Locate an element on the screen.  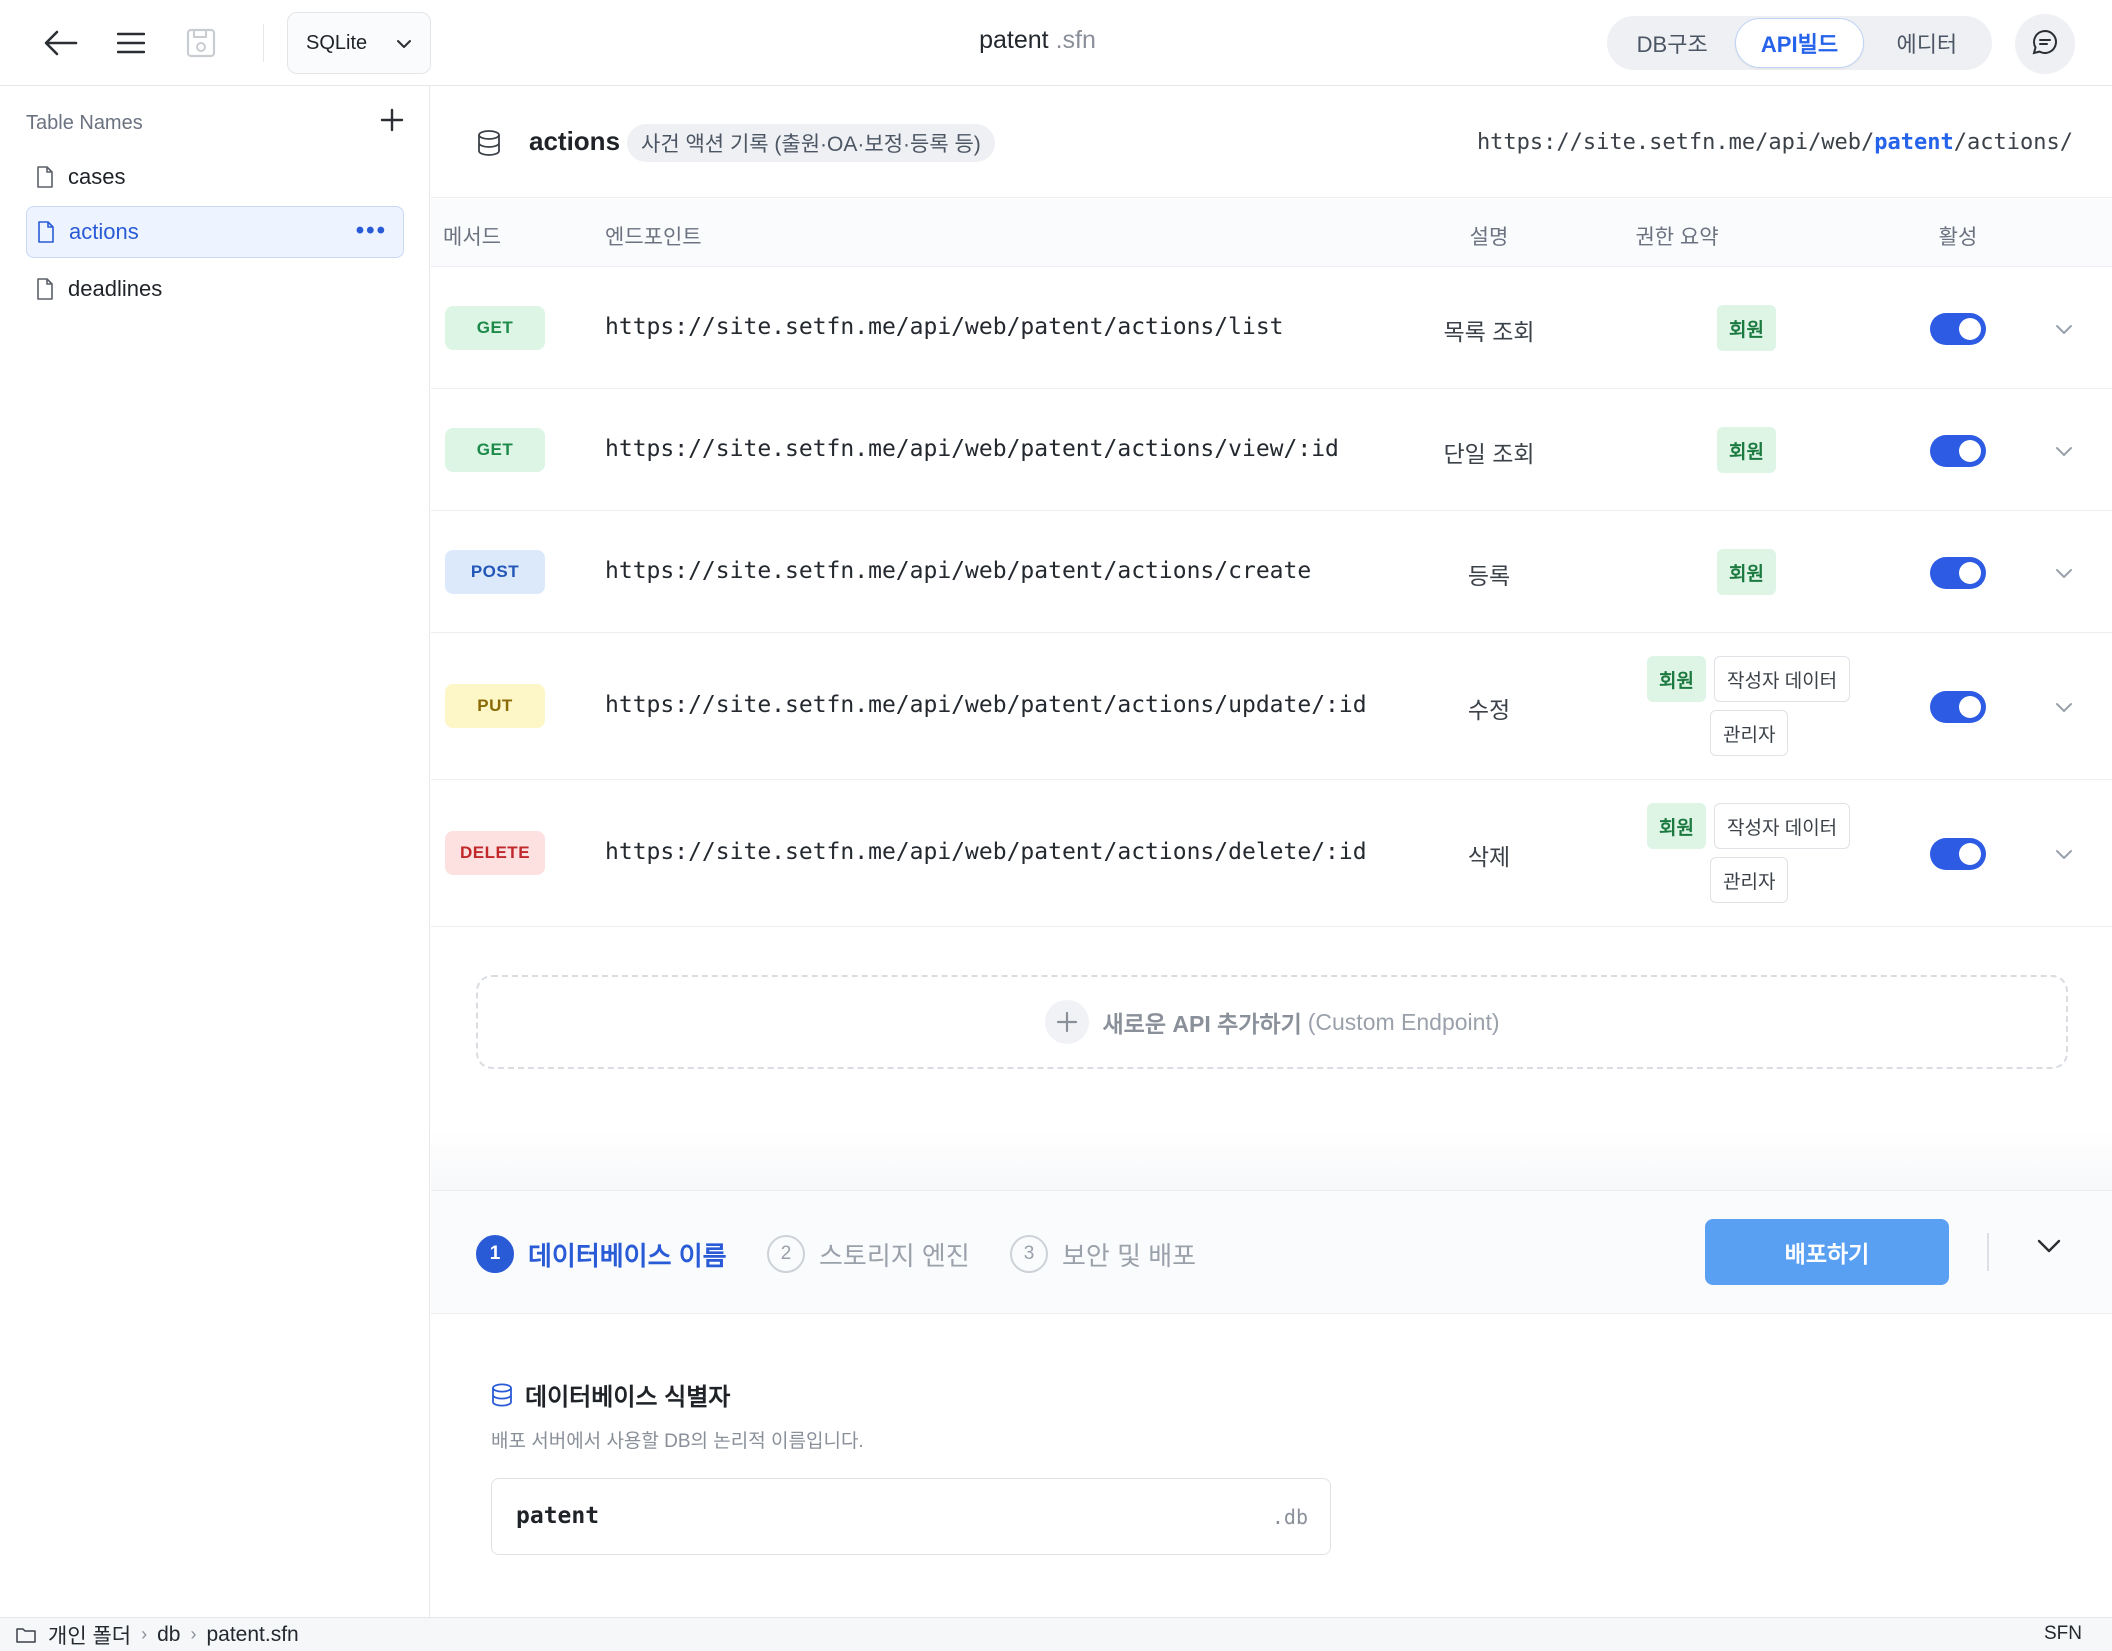
breadcrumb-item: 개인 폴더 is located at coordinates (89, 1635).